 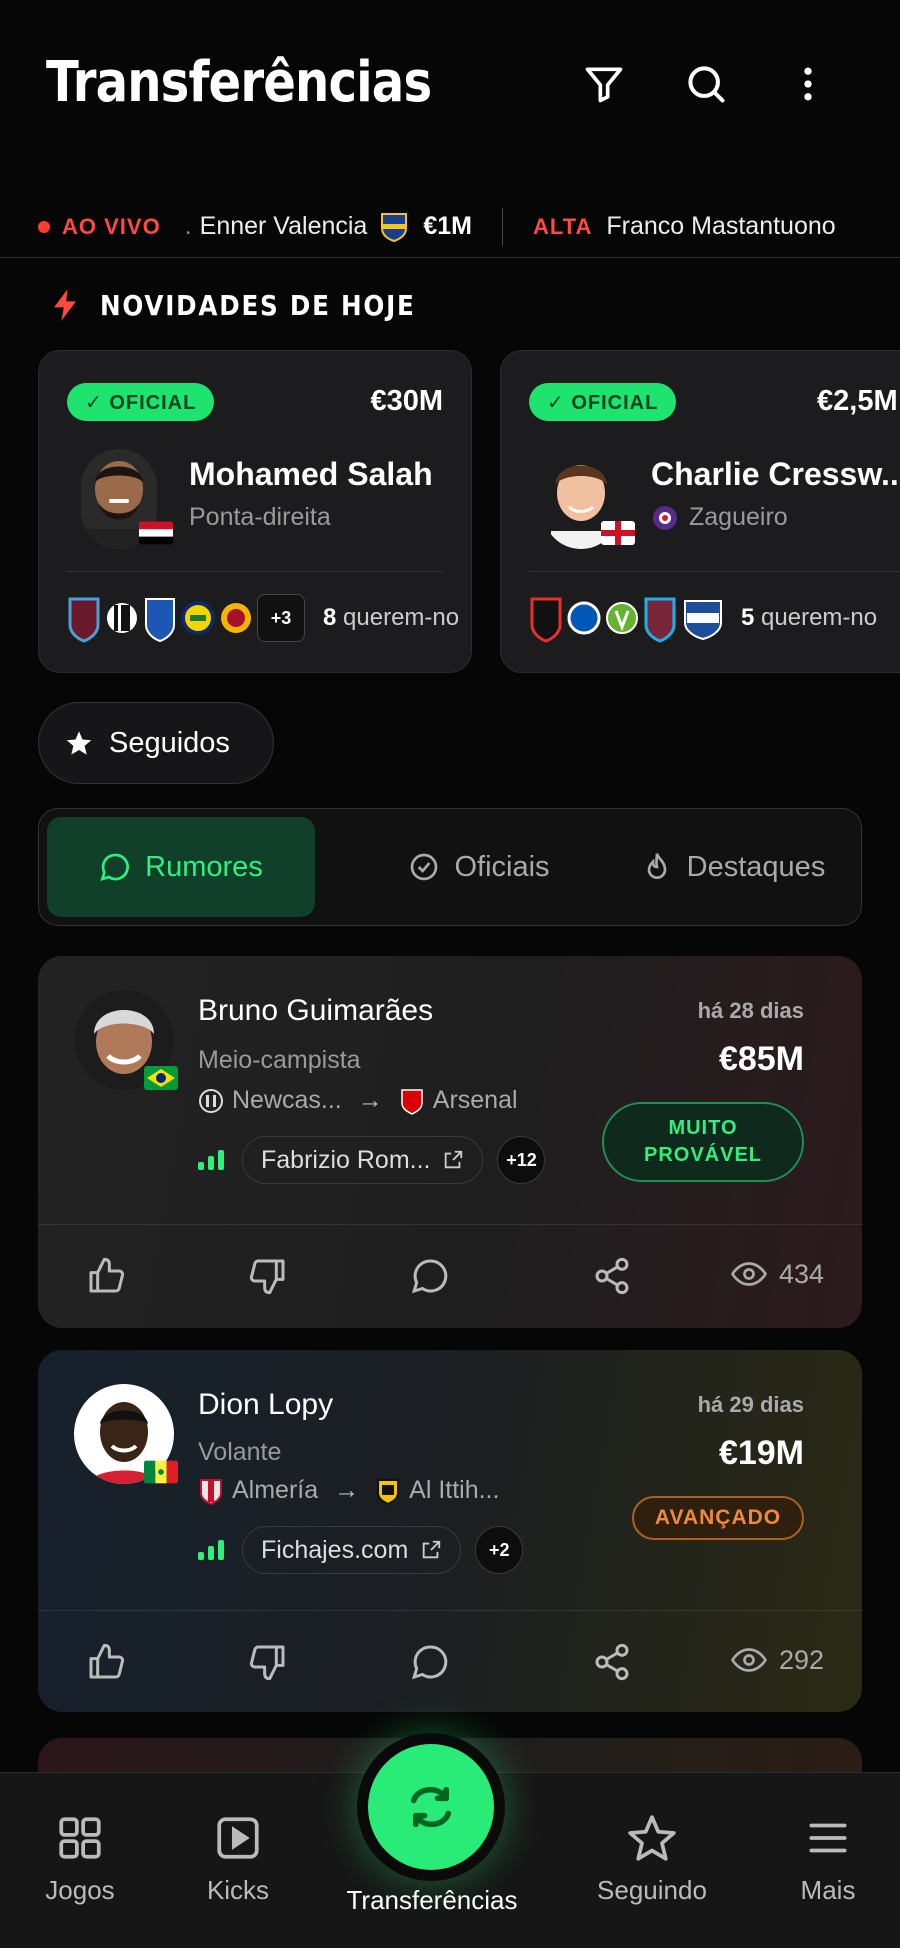 What do you see at coordinates (424, 867) in the screenshot?
I see `check-circle-icon` at bounding box center [424, 867].